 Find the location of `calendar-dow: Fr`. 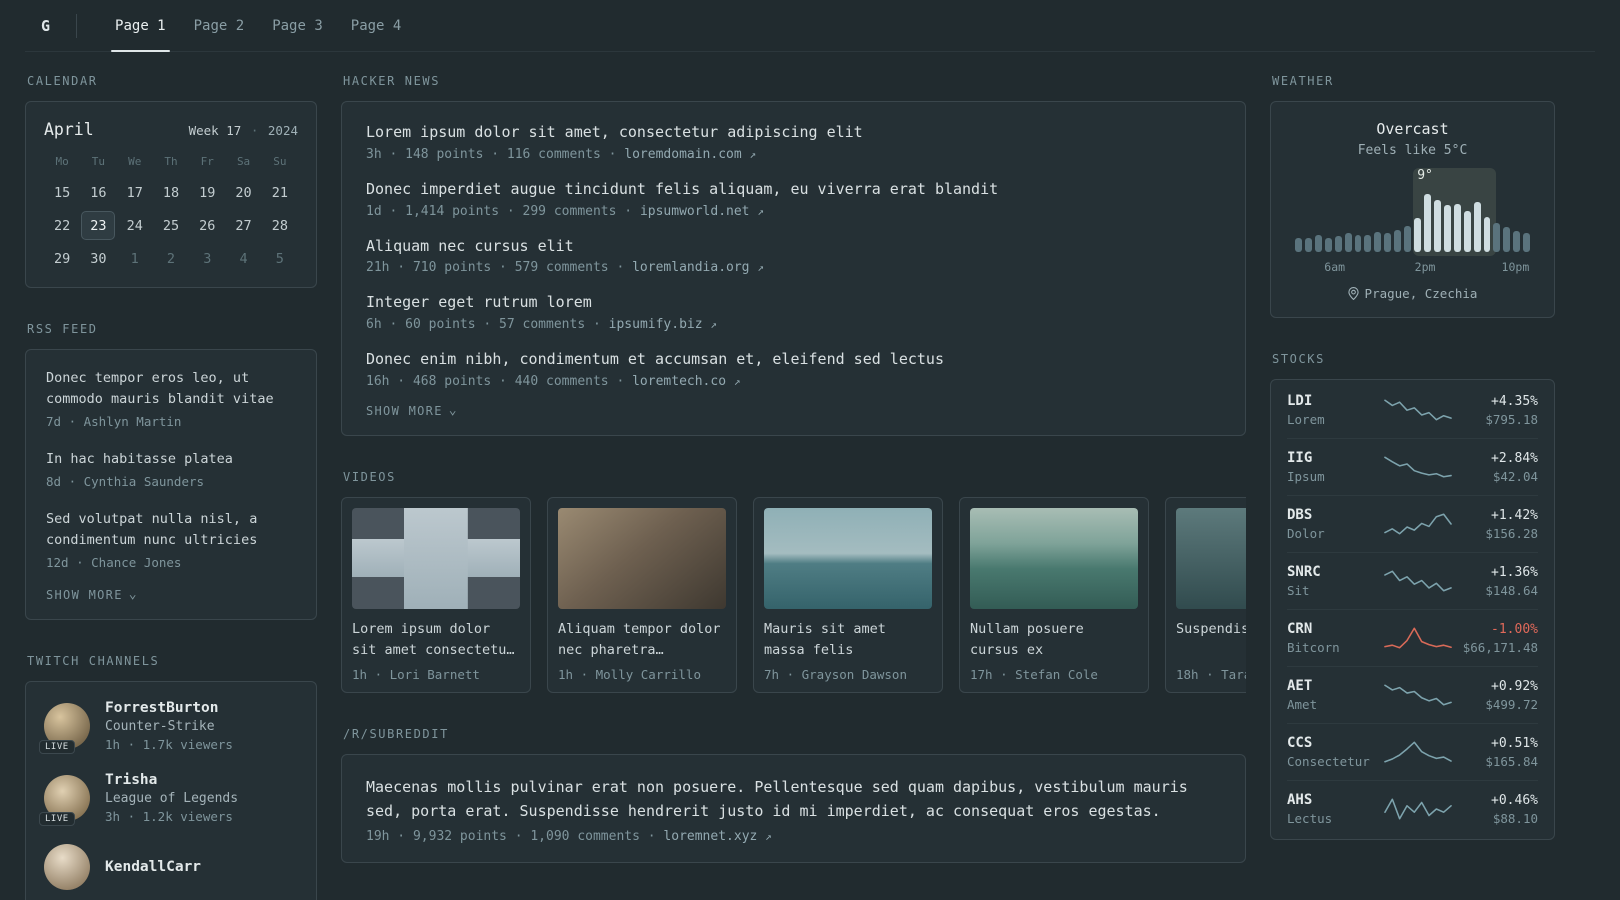

calendar-dow: Fr is located at coordinates (207, 161).